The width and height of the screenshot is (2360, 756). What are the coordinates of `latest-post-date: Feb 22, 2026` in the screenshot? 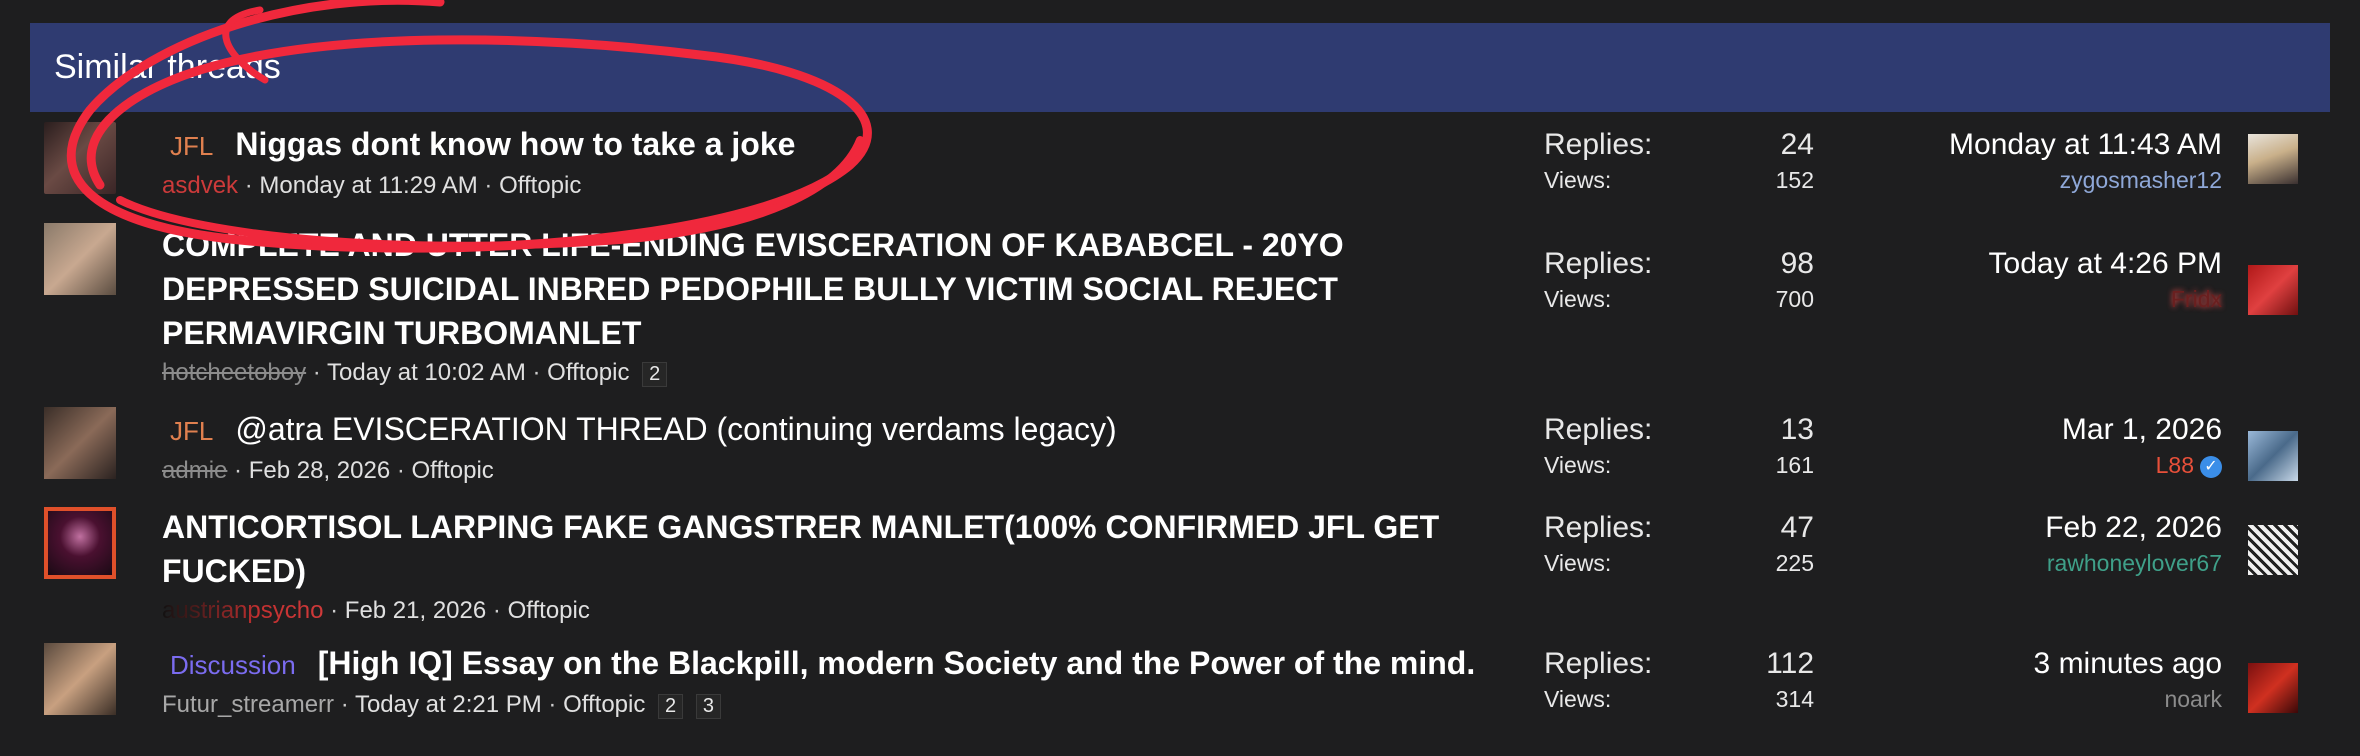 It's located at (2133, 528).